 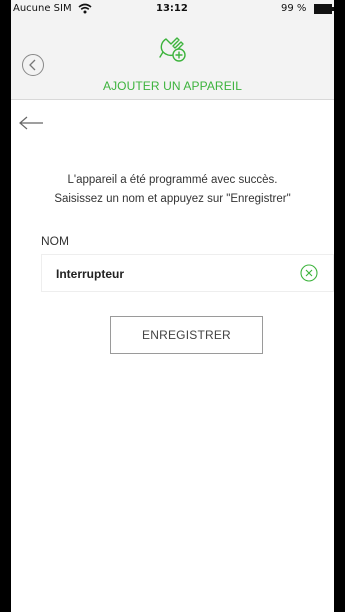 What do you see at coordinates (55, 241) in the screenshot?
I see `name-field-label: NOM` at bounding box center [55, 241].